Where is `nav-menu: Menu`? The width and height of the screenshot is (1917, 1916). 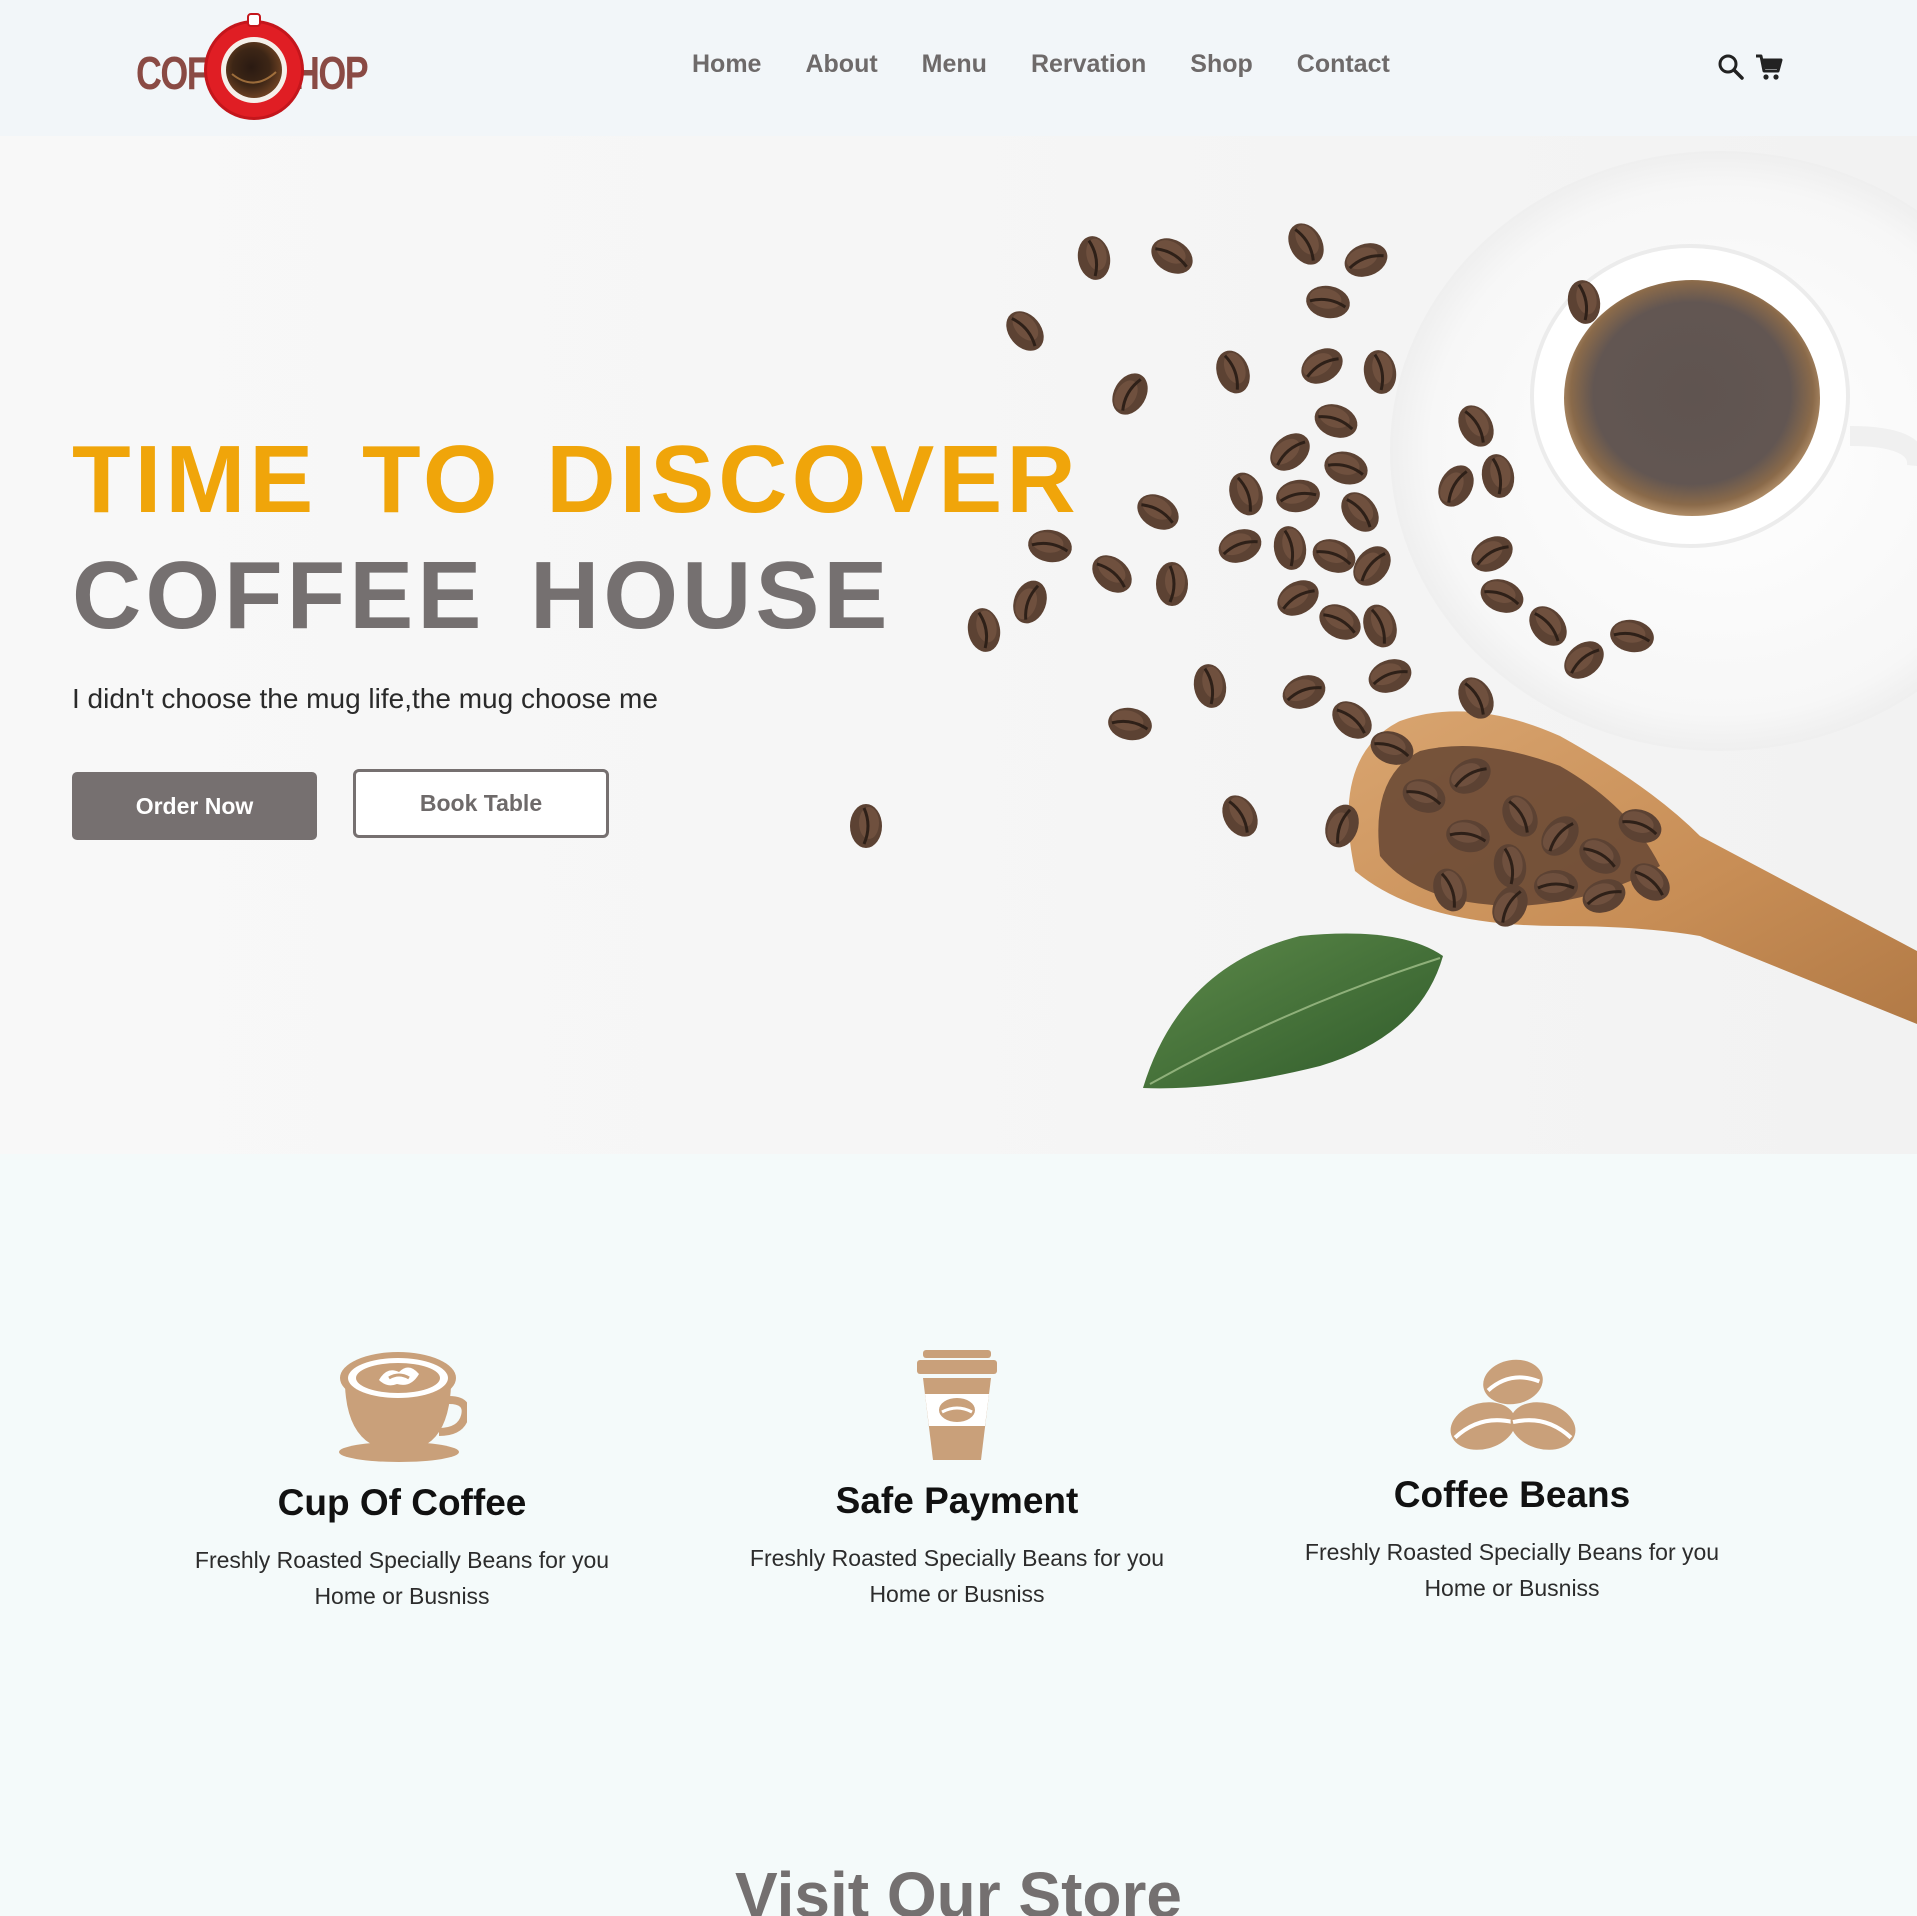 nav-menu: Menu is located at coordinates (954, 64).